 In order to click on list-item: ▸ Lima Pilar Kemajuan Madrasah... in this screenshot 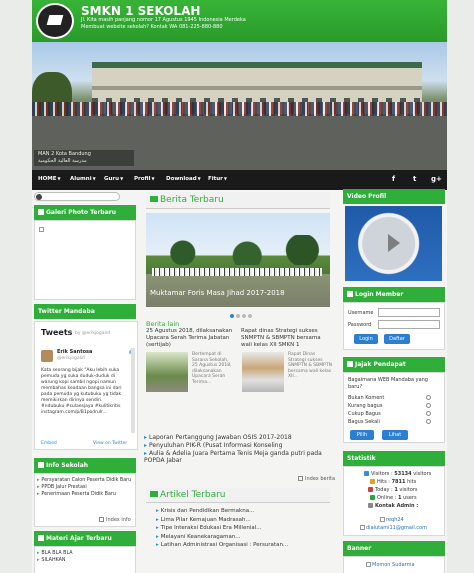, I will do `click(222, 520)`.